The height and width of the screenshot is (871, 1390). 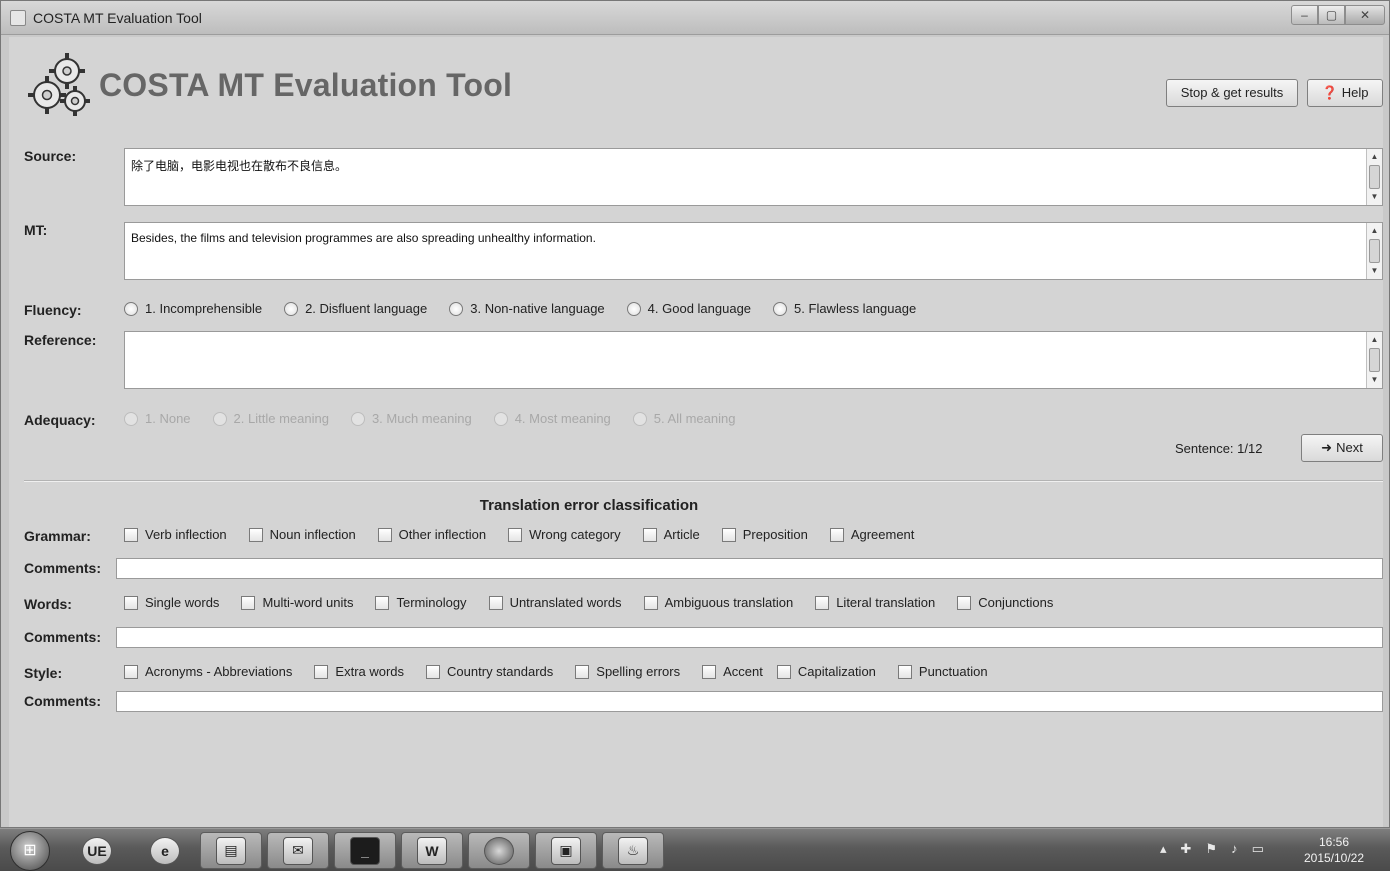 What do you see at coordinates (564, 534) in the screenshot?
I see `grammar-wrong-category: Wrong category` at bounding box center [564, 534].